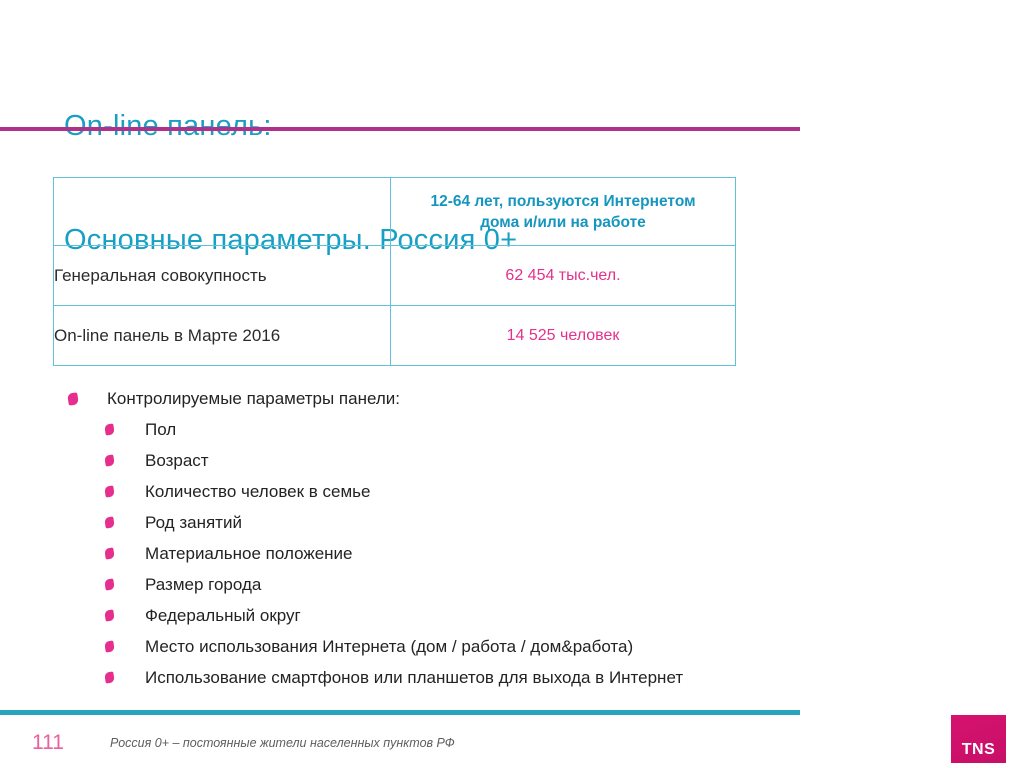 The image size is (1024, 768). I want to click on table-row-value: 62 454 тыс.чел., so click(563, 275).